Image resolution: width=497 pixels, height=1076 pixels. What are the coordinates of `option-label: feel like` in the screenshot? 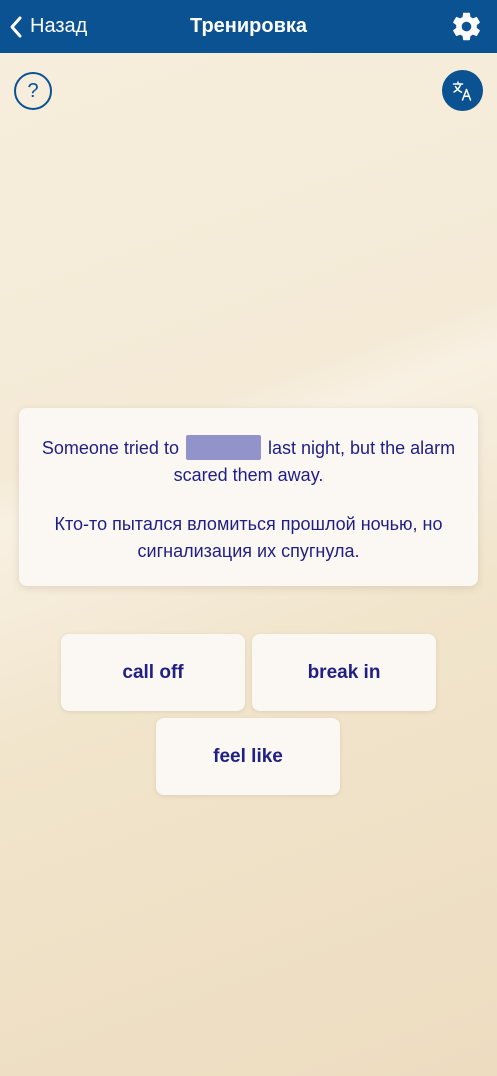 It's located at (248, 756).